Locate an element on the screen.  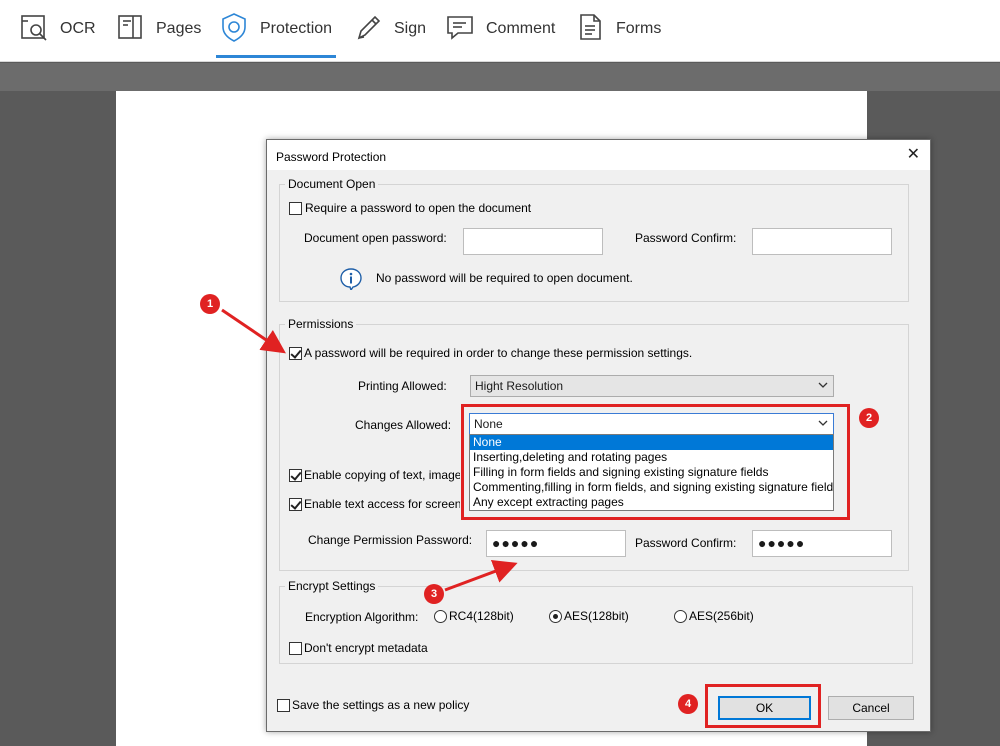
toolbar-pages: Pages is located at coordinates (157, 29).